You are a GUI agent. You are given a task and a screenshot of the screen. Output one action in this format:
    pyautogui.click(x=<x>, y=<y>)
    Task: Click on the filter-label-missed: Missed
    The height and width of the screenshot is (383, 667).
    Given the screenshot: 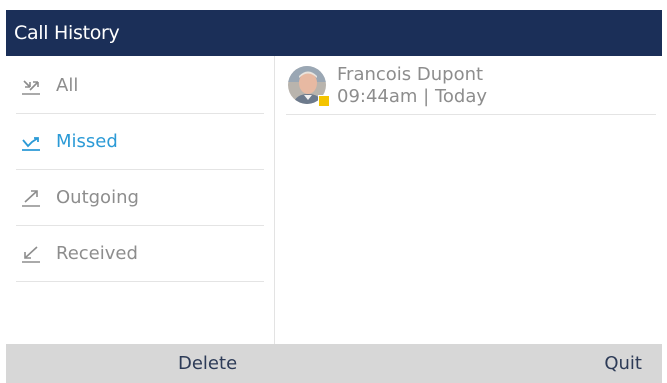 What is the action you would take?
    pyautogui.click(x=87, y=141)
    